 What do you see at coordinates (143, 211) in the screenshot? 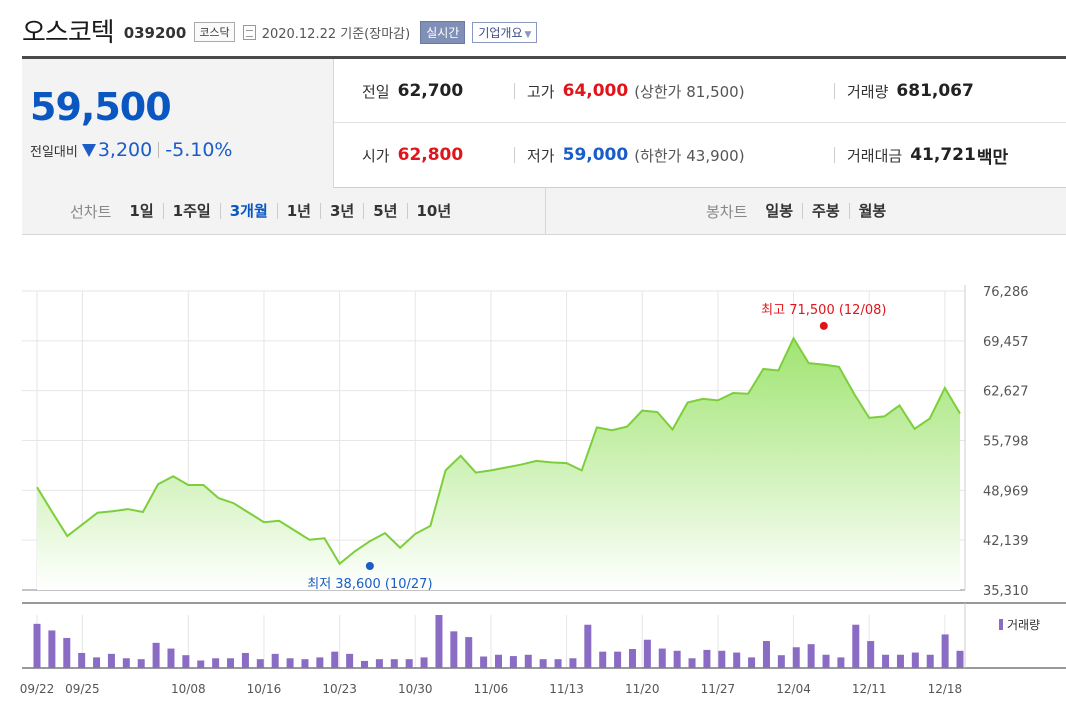
I see `tab-1d: 1일` at bounding box center [143, 211].